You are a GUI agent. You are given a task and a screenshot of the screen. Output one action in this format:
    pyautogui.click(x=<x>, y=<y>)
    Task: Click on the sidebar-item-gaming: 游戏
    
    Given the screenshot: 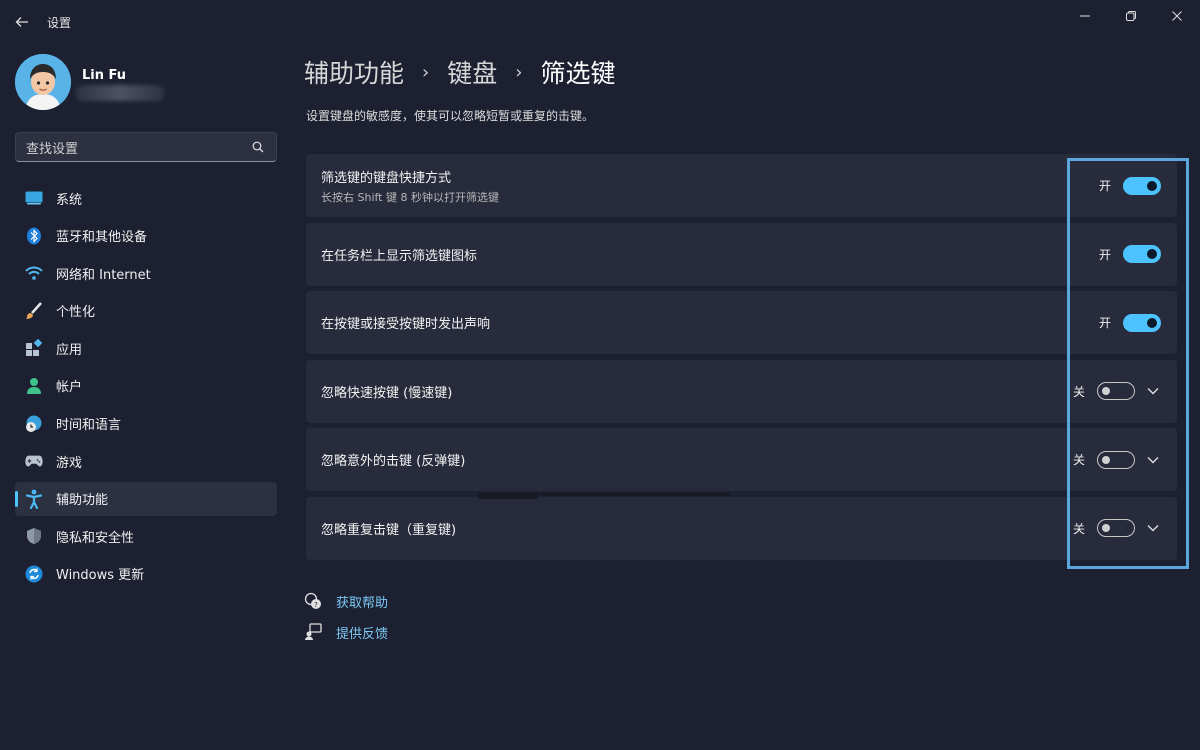 What is the action you would take?
    pyautogui.click(x=146, y=461)
    